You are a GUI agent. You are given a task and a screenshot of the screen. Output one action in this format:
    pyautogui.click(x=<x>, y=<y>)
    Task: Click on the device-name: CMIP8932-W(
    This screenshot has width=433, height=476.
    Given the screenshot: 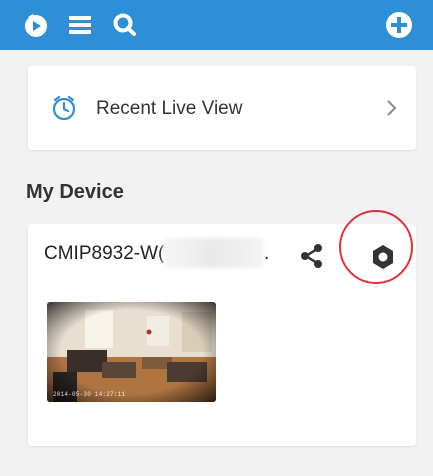 What is the action you would take?
    pyautogui.click(x=104, y=254)
    